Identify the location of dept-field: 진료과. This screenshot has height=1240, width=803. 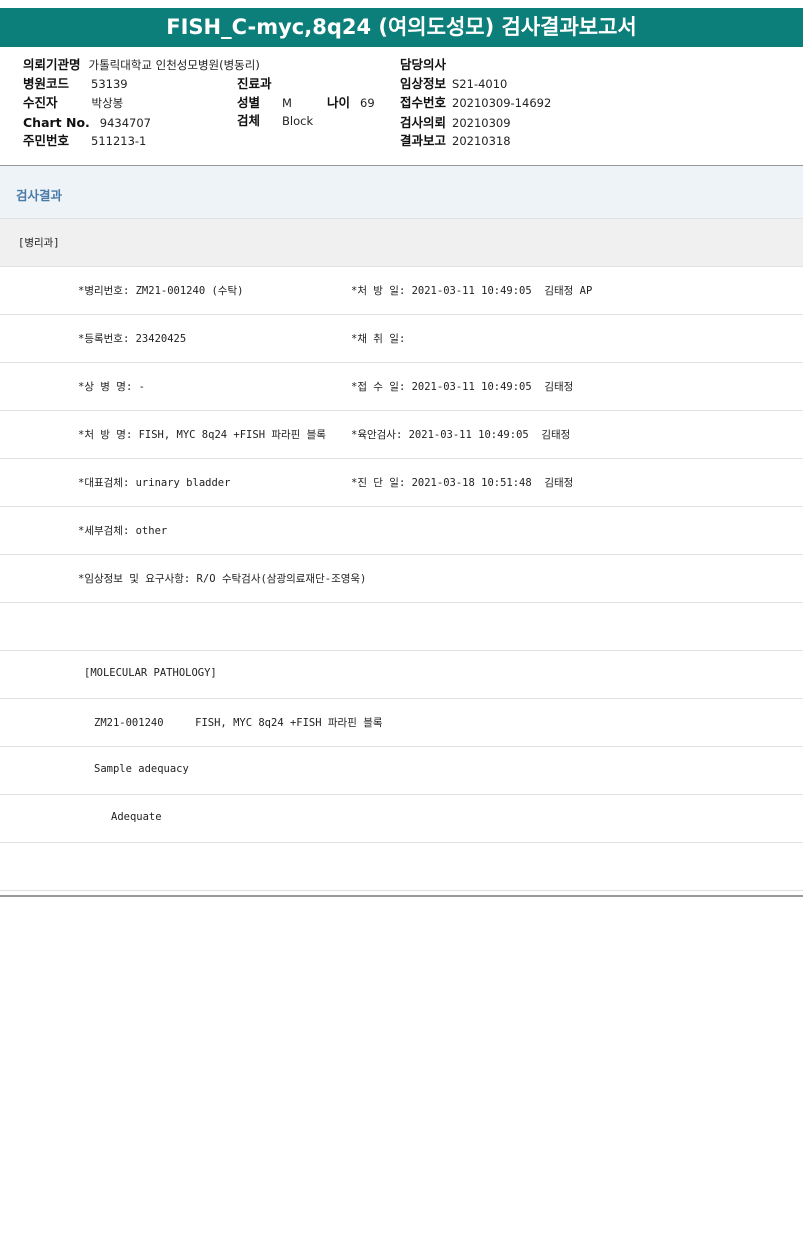
(254, 84).